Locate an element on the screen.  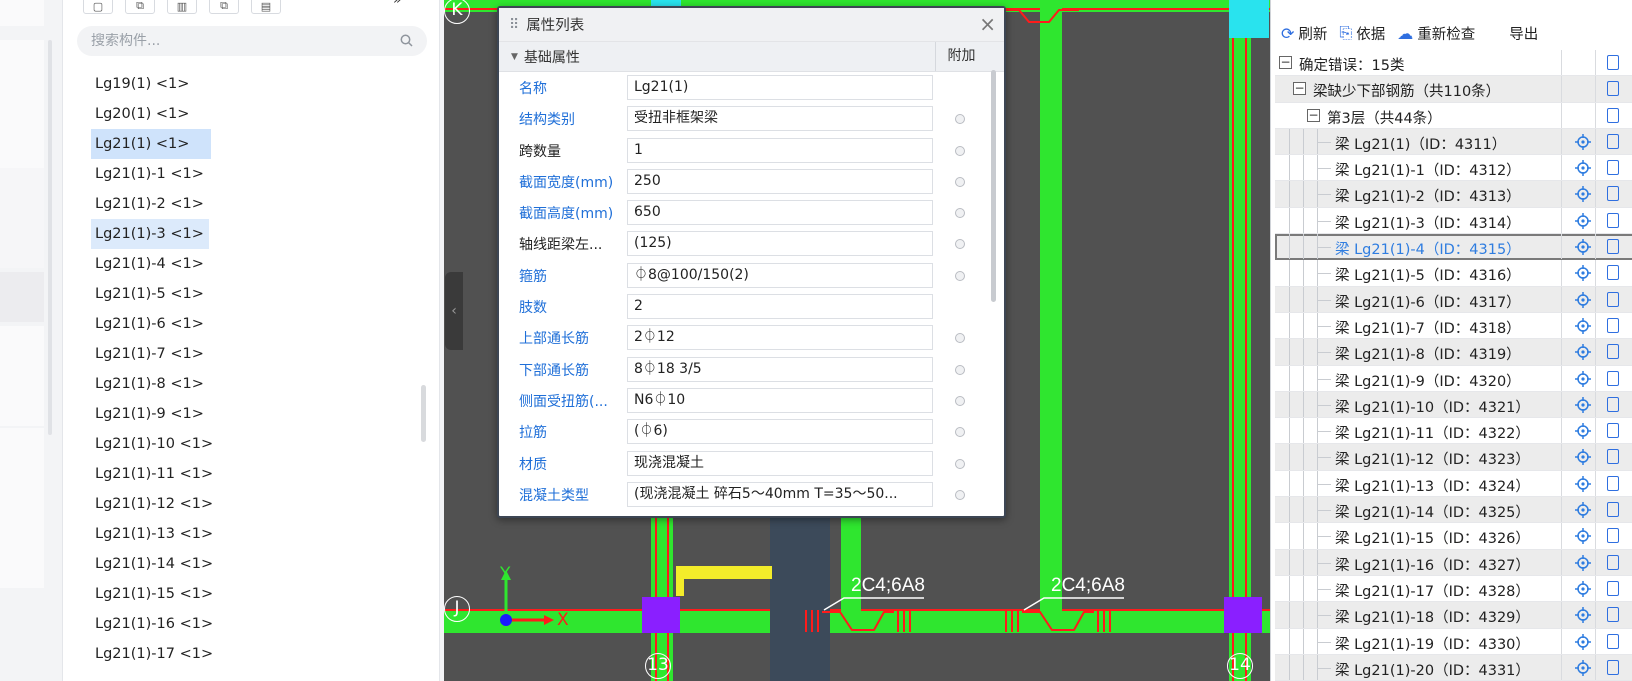
expand-panel-button: » is located at coordinates (397, 4).